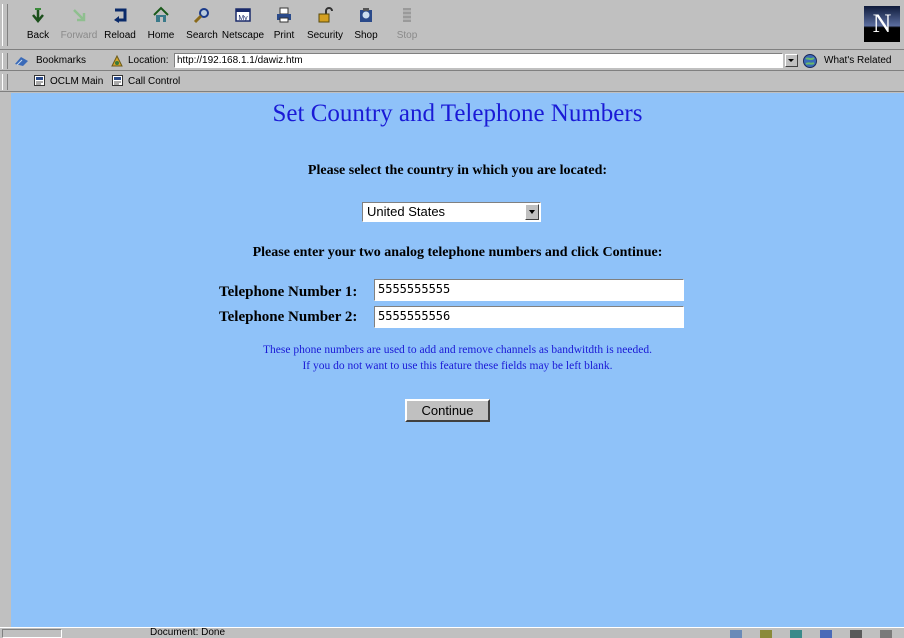 The width and height of the screenshot is (904, 638). I want to click on whats-related-icon, so click(810, 61).